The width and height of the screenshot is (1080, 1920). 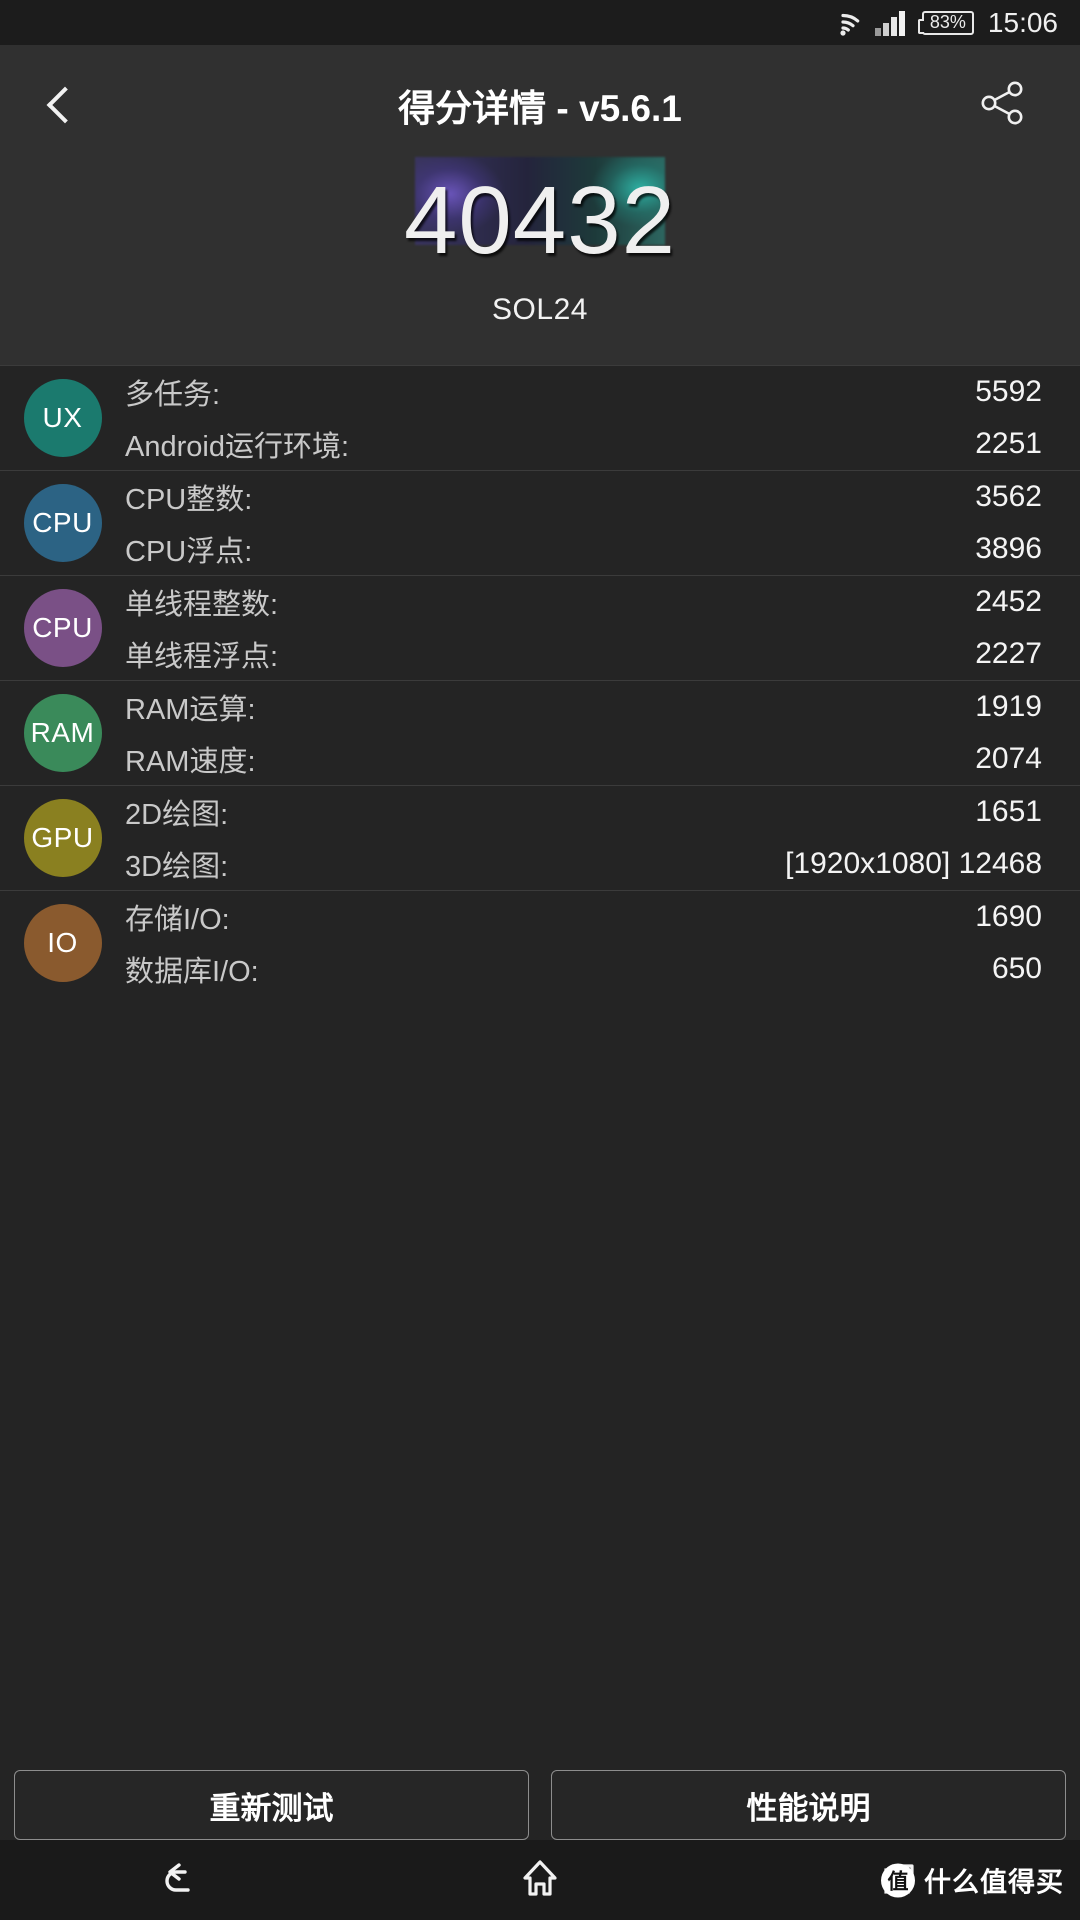 What do you see at coordinates (898, 1880) in the screenshot?
I see `watermark-logo-icon: 值` at bounding box center [898, 1880].